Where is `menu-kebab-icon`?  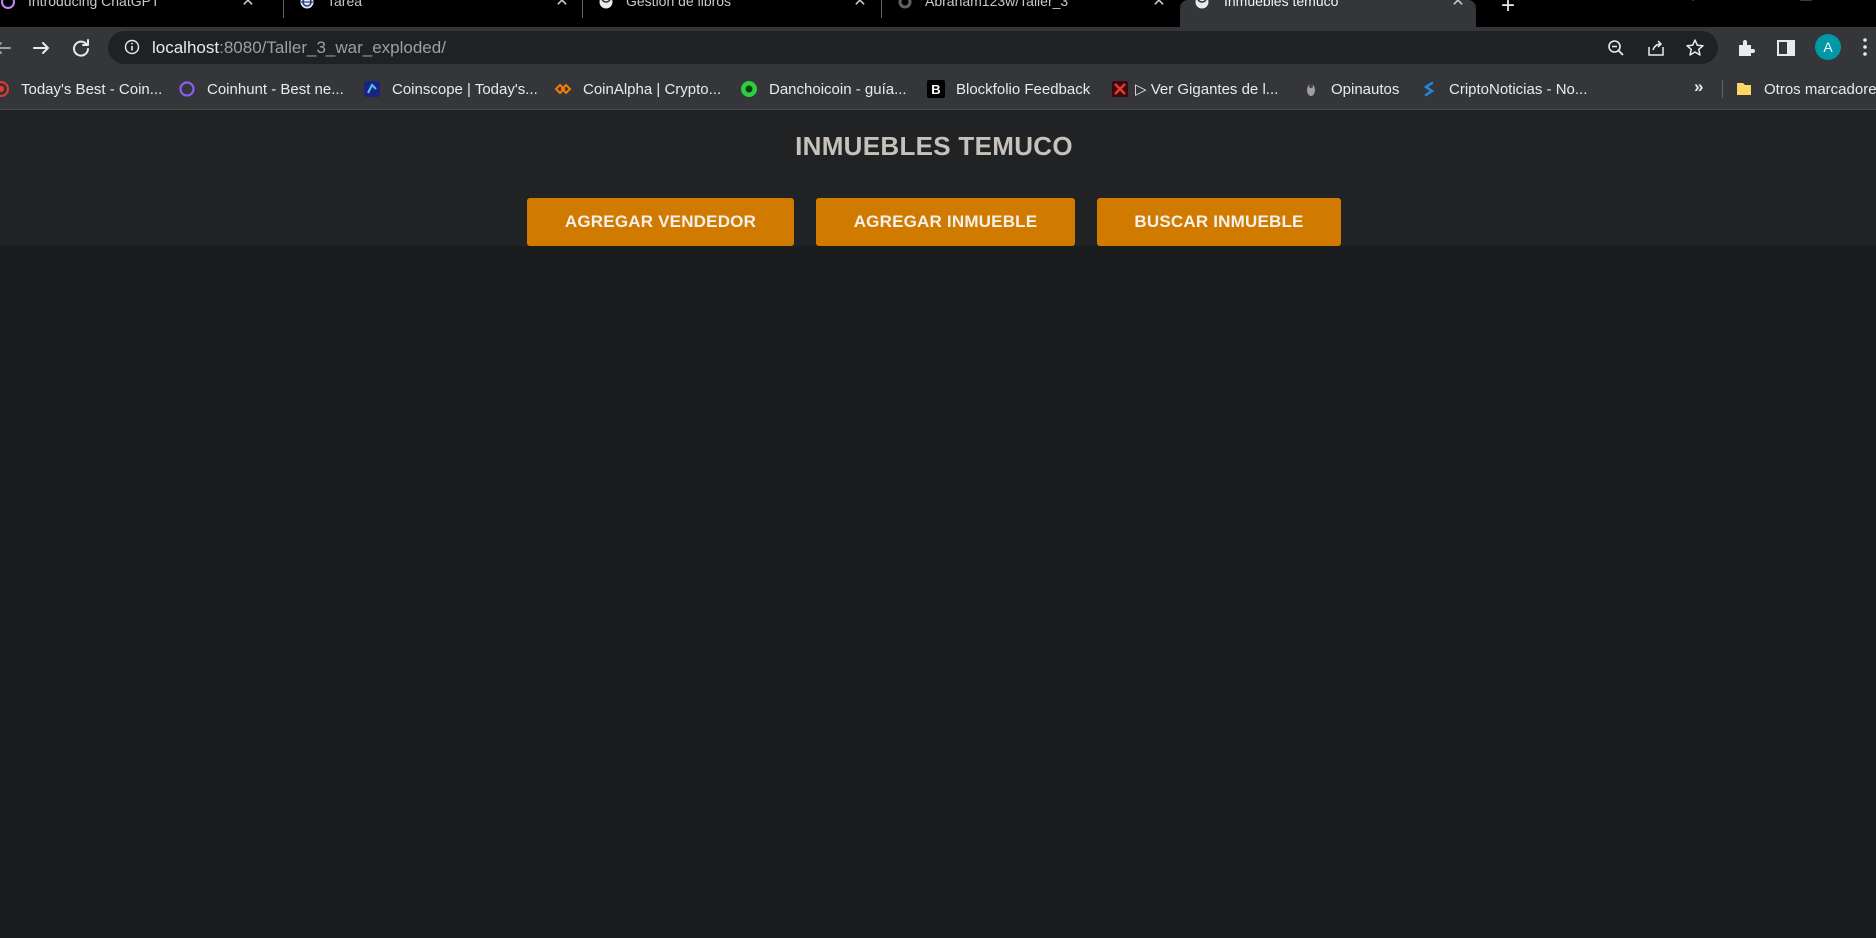 menu-kebab-icon is located at coordinates (1865, 47).